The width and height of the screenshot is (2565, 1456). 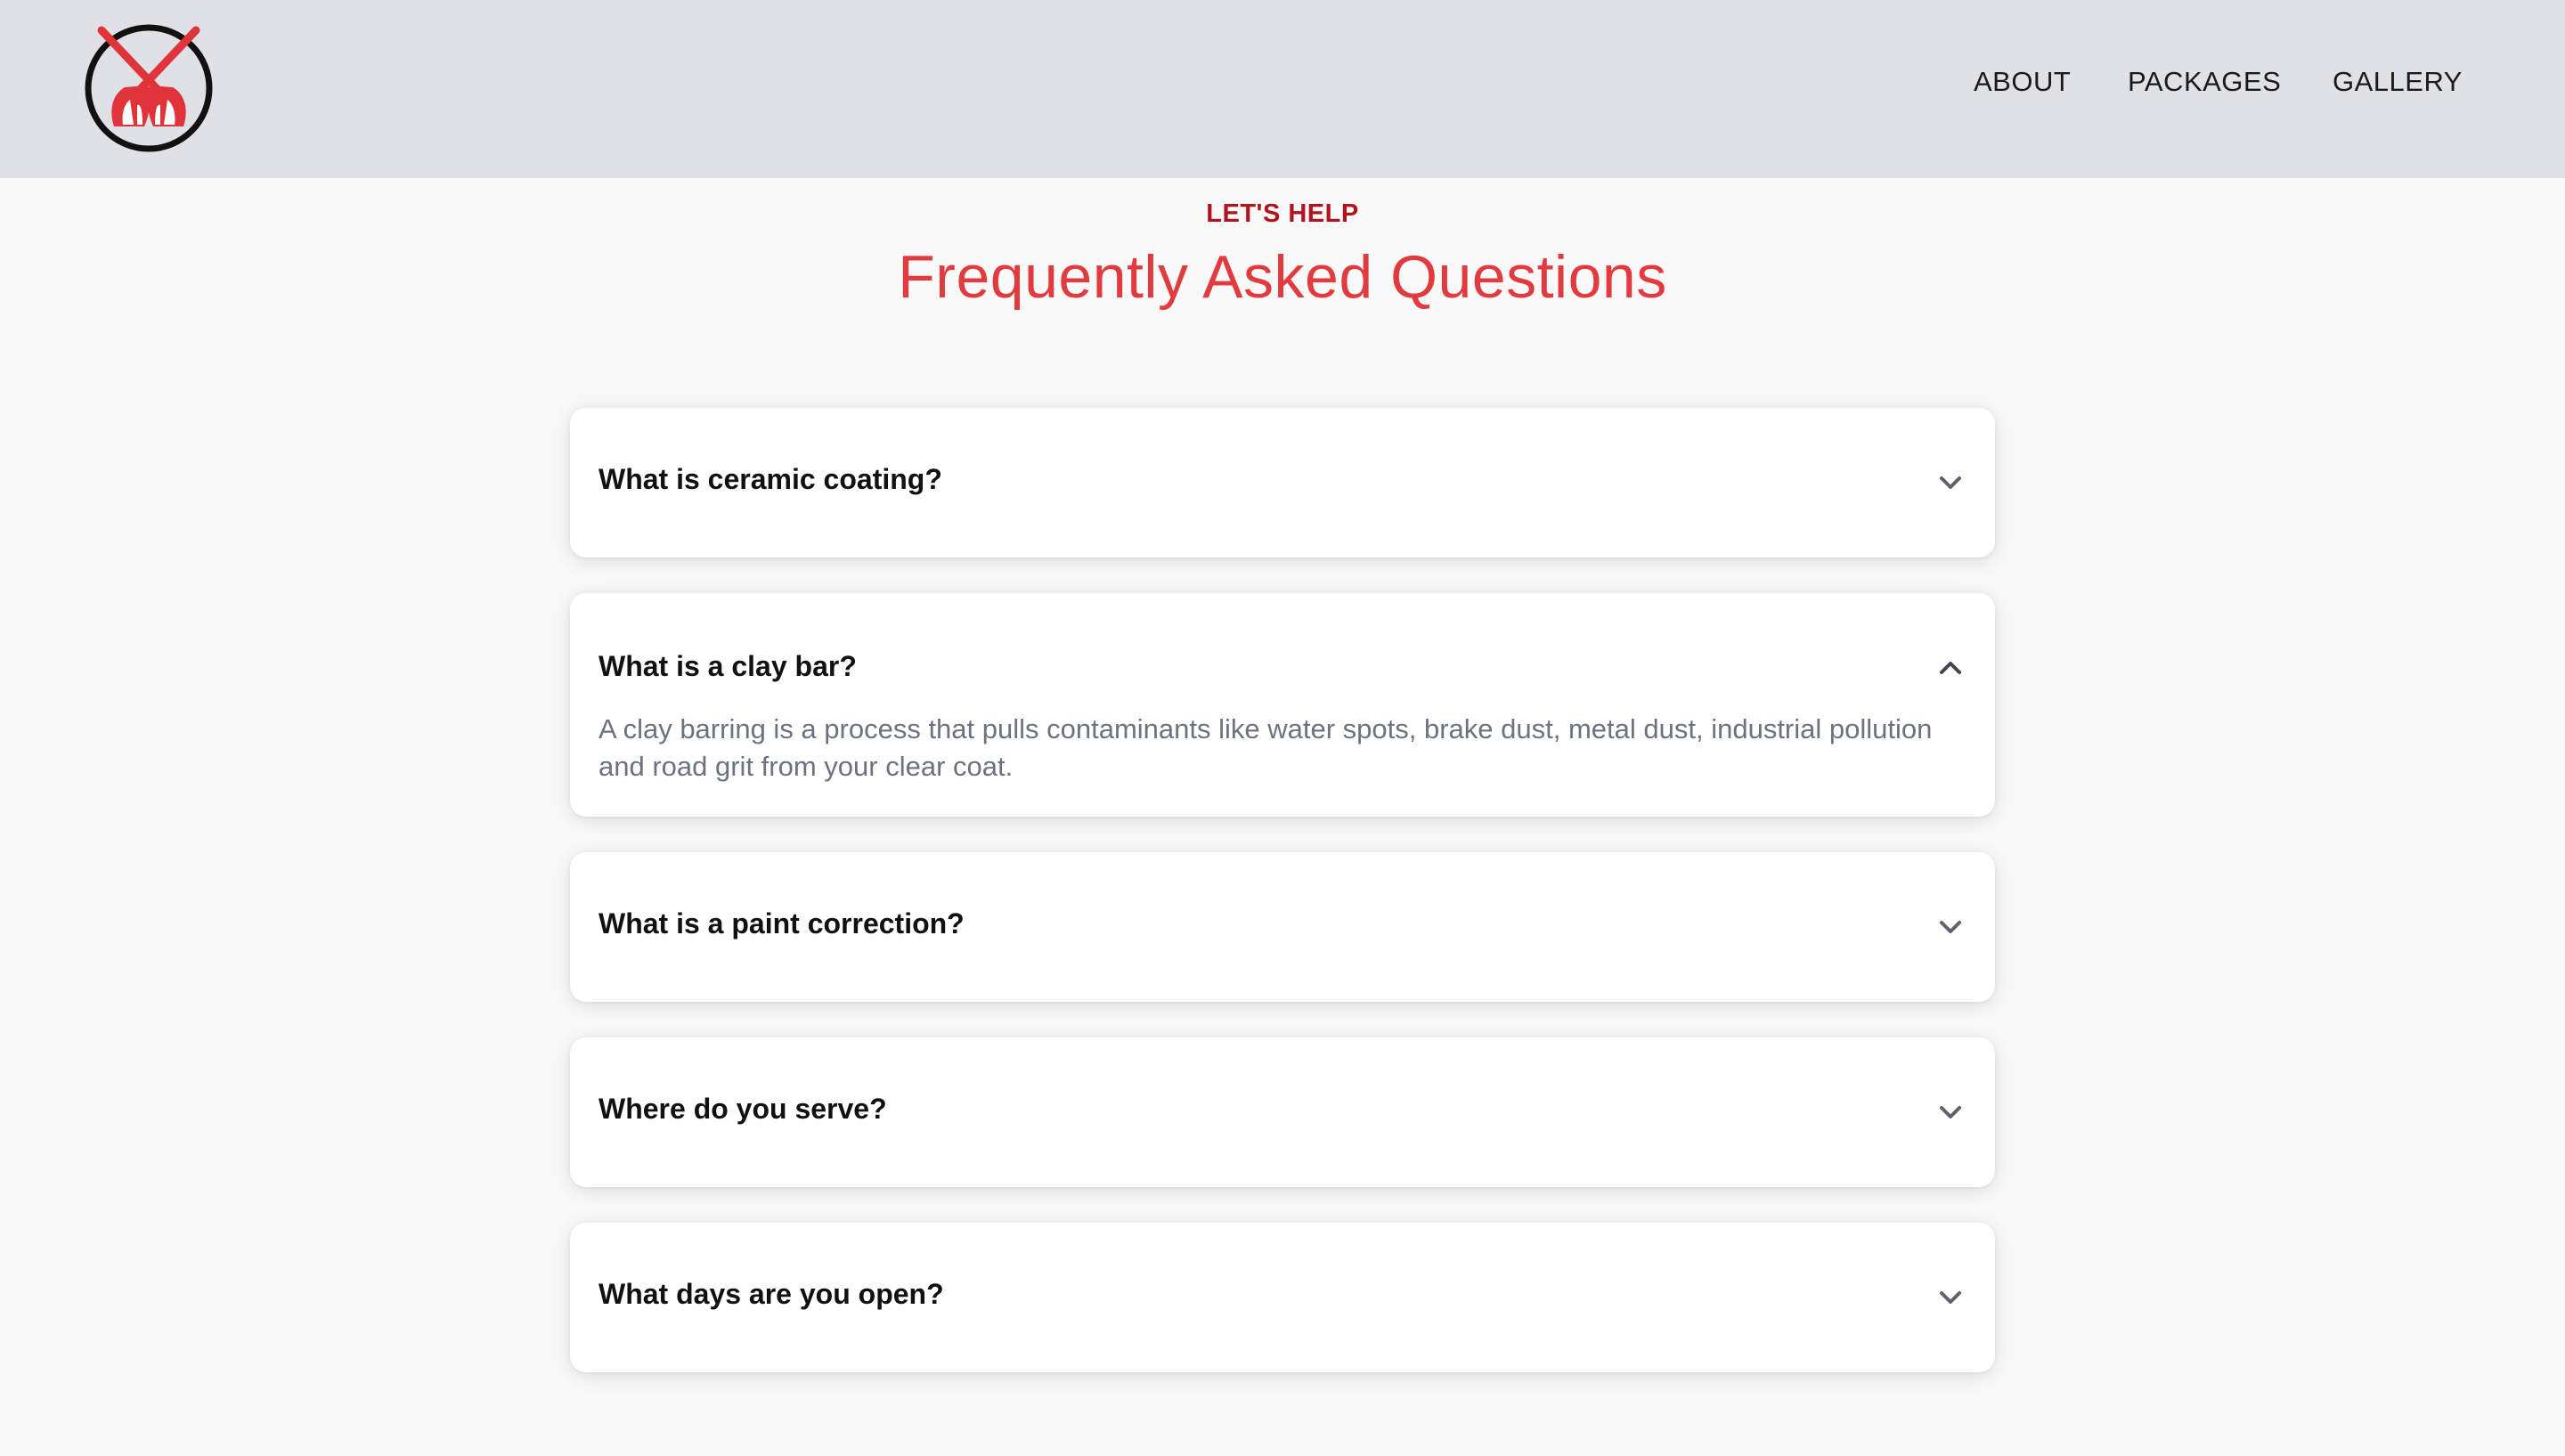 What do you see at coordinates (1282, 1297) in the screenshot?
I see `faq-item-open-days: What days are you open?` at bounding box center [1282, 1297].